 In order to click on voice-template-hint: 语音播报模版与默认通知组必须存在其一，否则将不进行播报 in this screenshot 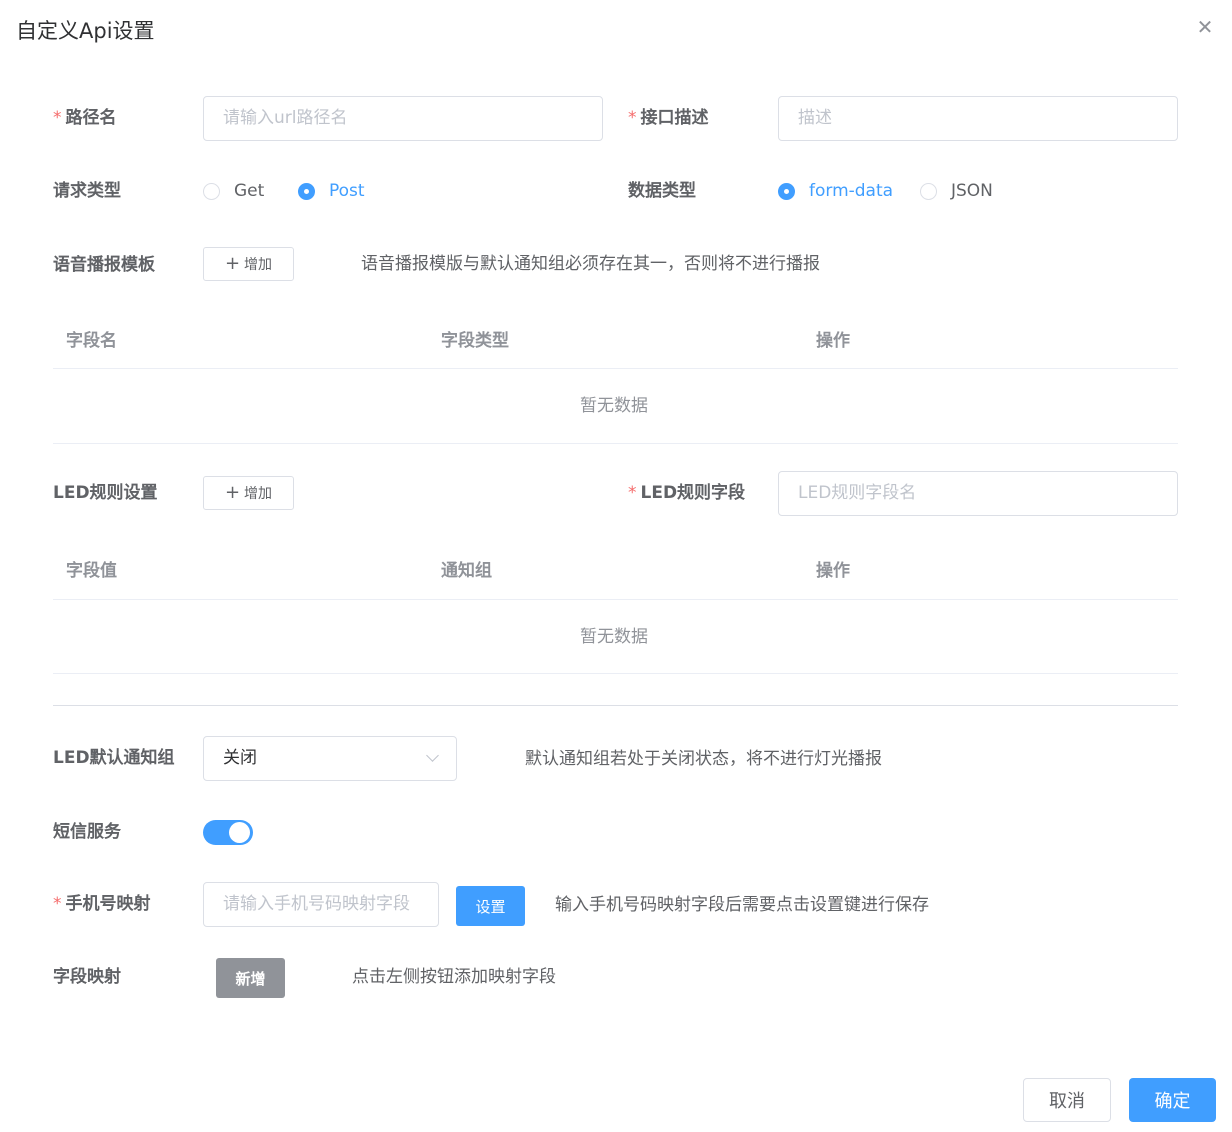, I will do `click(590, 264)`.